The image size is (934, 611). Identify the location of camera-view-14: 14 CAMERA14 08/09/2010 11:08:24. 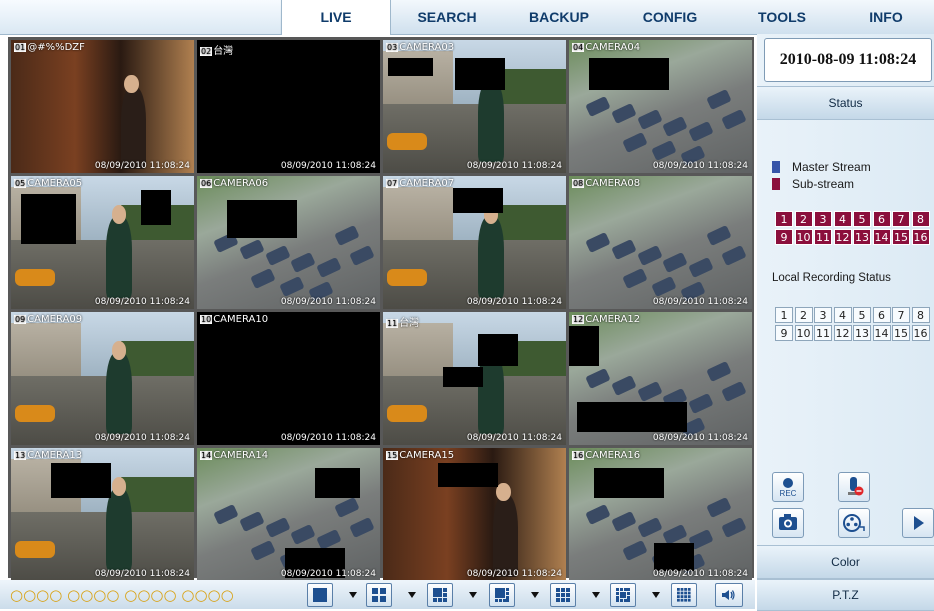
(288, 514).